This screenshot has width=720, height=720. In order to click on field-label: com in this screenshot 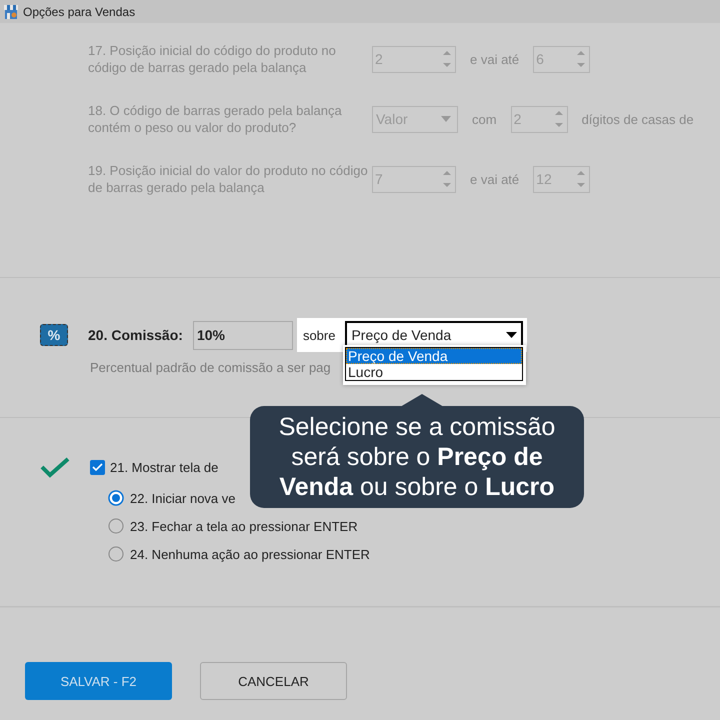, I will do `click(484, 119)`.